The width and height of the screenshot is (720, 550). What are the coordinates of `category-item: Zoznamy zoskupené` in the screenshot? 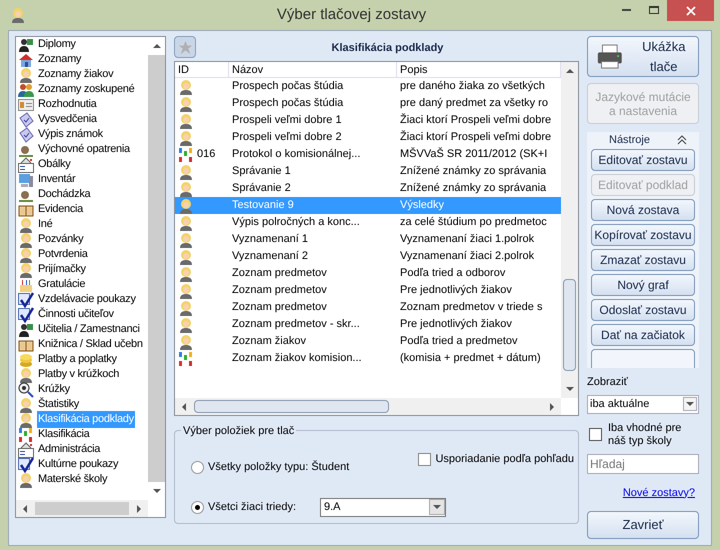 It's located at (83, 89).